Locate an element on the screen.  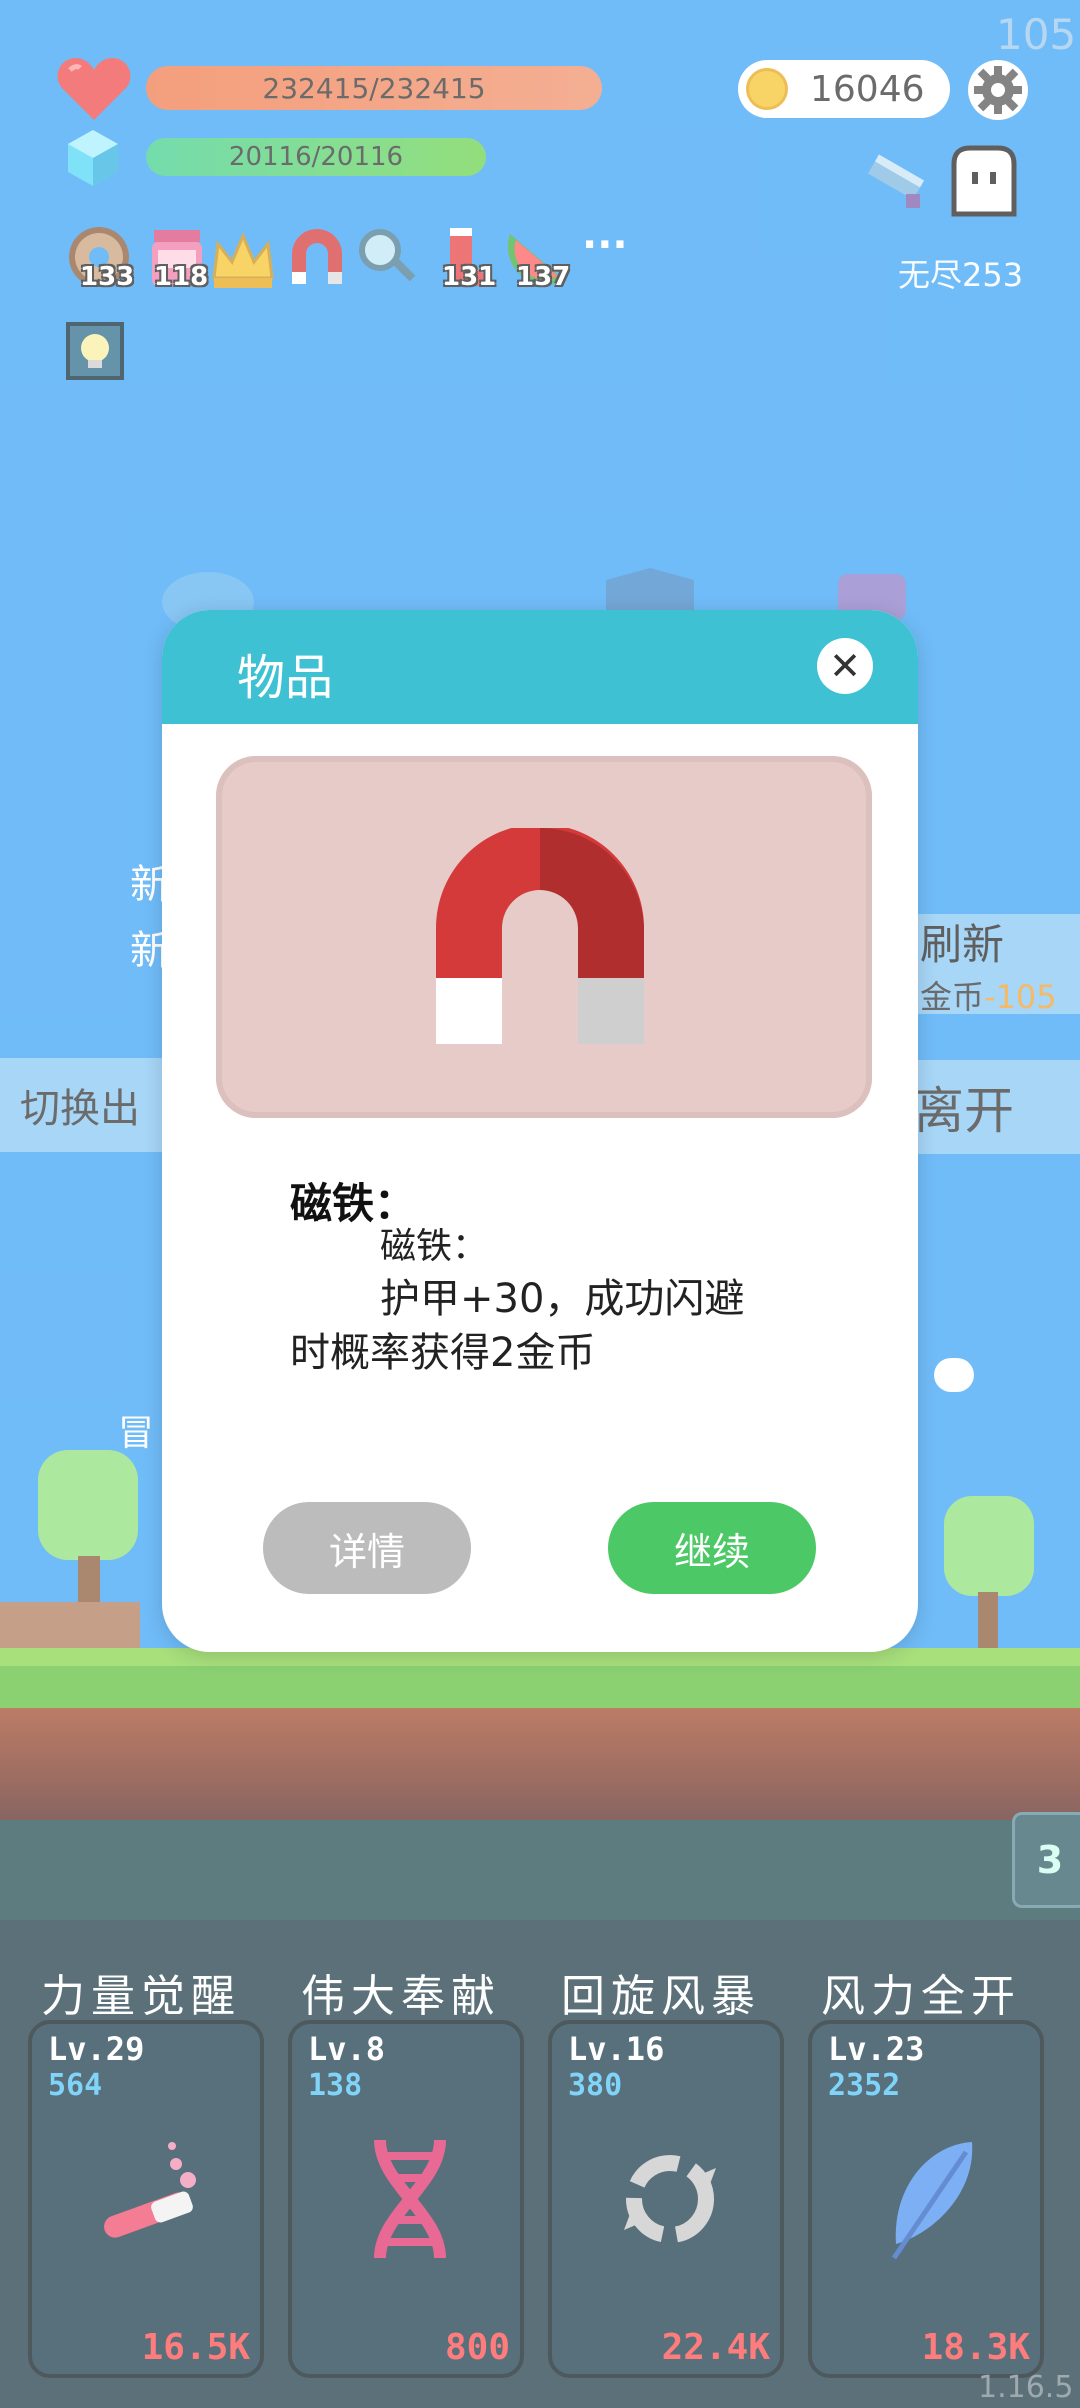
continue-label: 继续 is located at coordinates (711, 1551).